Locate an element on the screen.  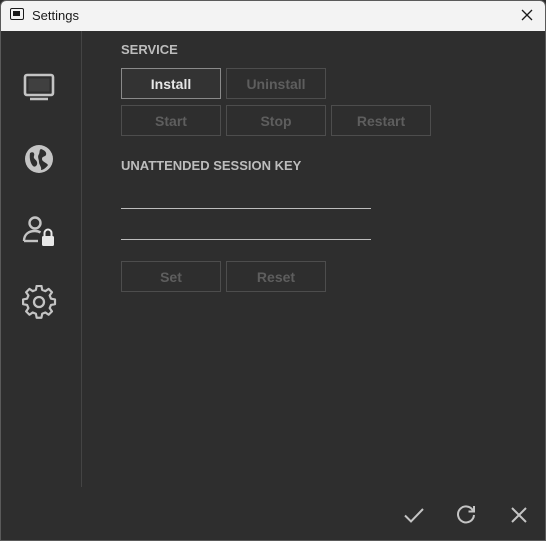
checkmark-icon is located at coordinates (414, 515).